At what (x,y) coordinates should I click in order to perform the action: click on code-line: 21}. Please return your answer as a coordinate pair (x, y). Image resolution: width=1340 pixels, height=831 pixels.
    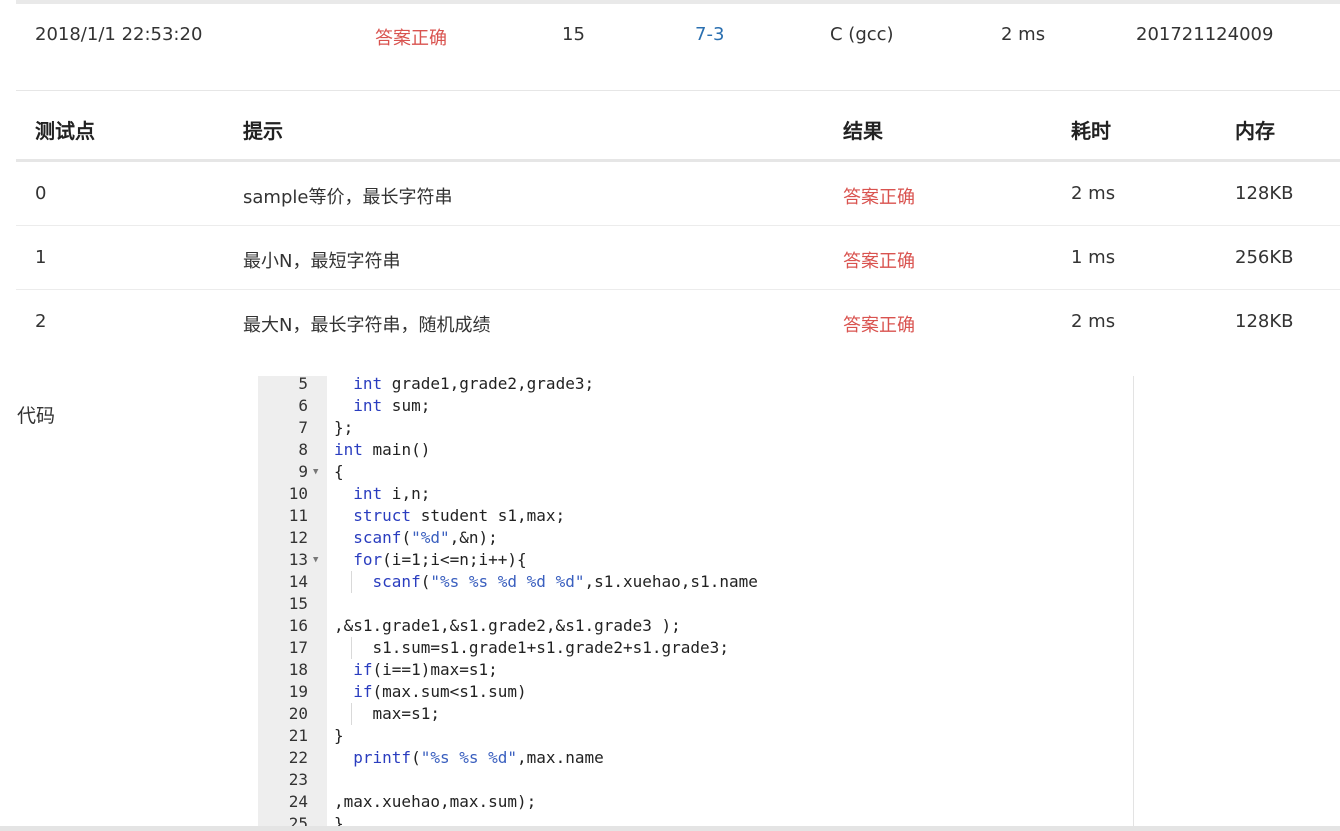
    Looking at the image, I should click on (695, 736).